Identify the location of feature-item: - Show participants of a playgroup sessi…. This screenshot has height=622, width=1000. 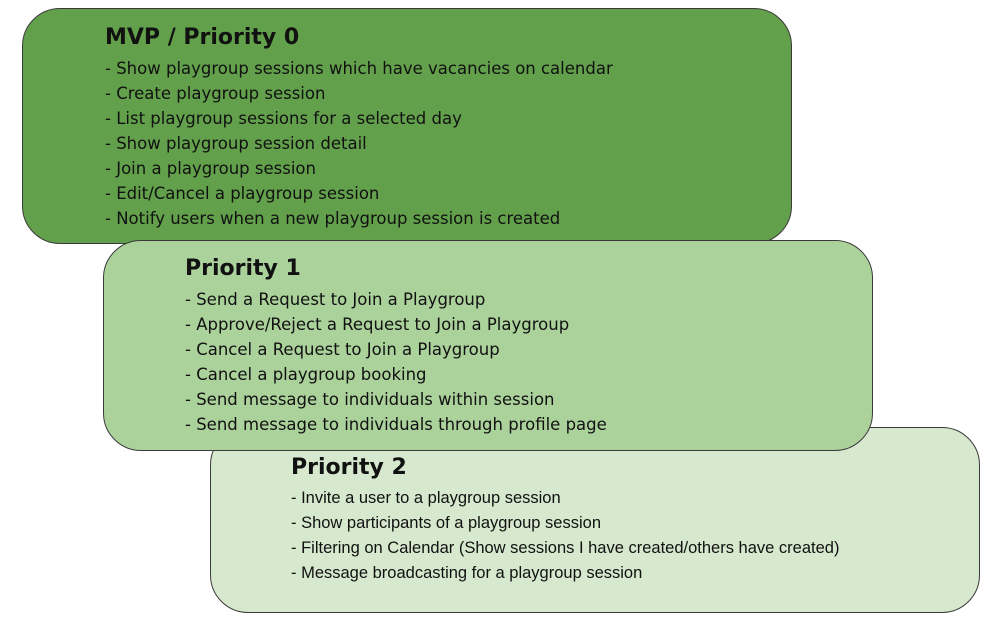
(446, 523).